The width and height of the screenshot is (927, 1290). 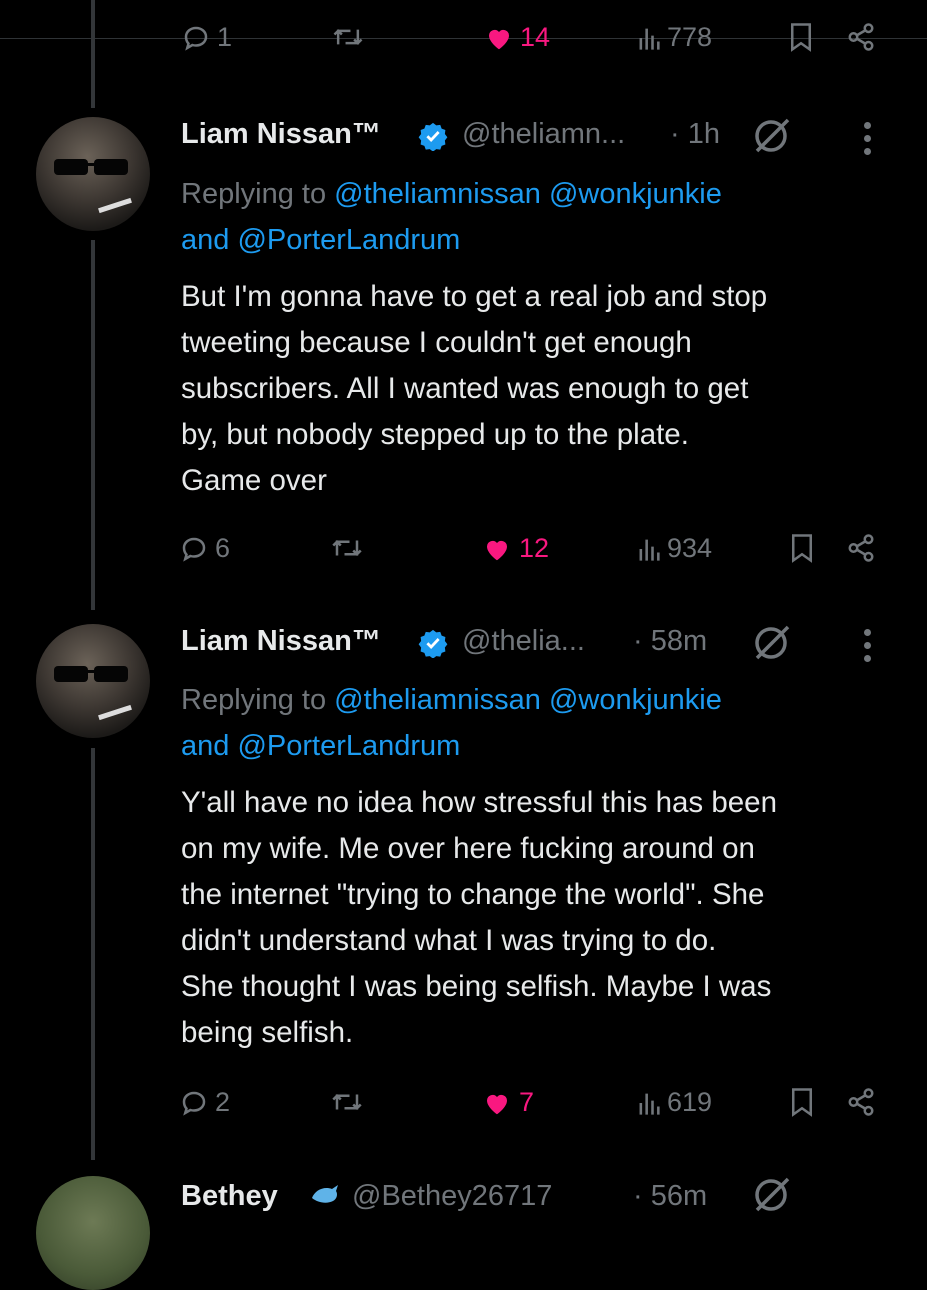 What do you see at coordinates (517, 37) in the screenshot?
I see `top-like-button: 14` at bounding box center [517, 37].